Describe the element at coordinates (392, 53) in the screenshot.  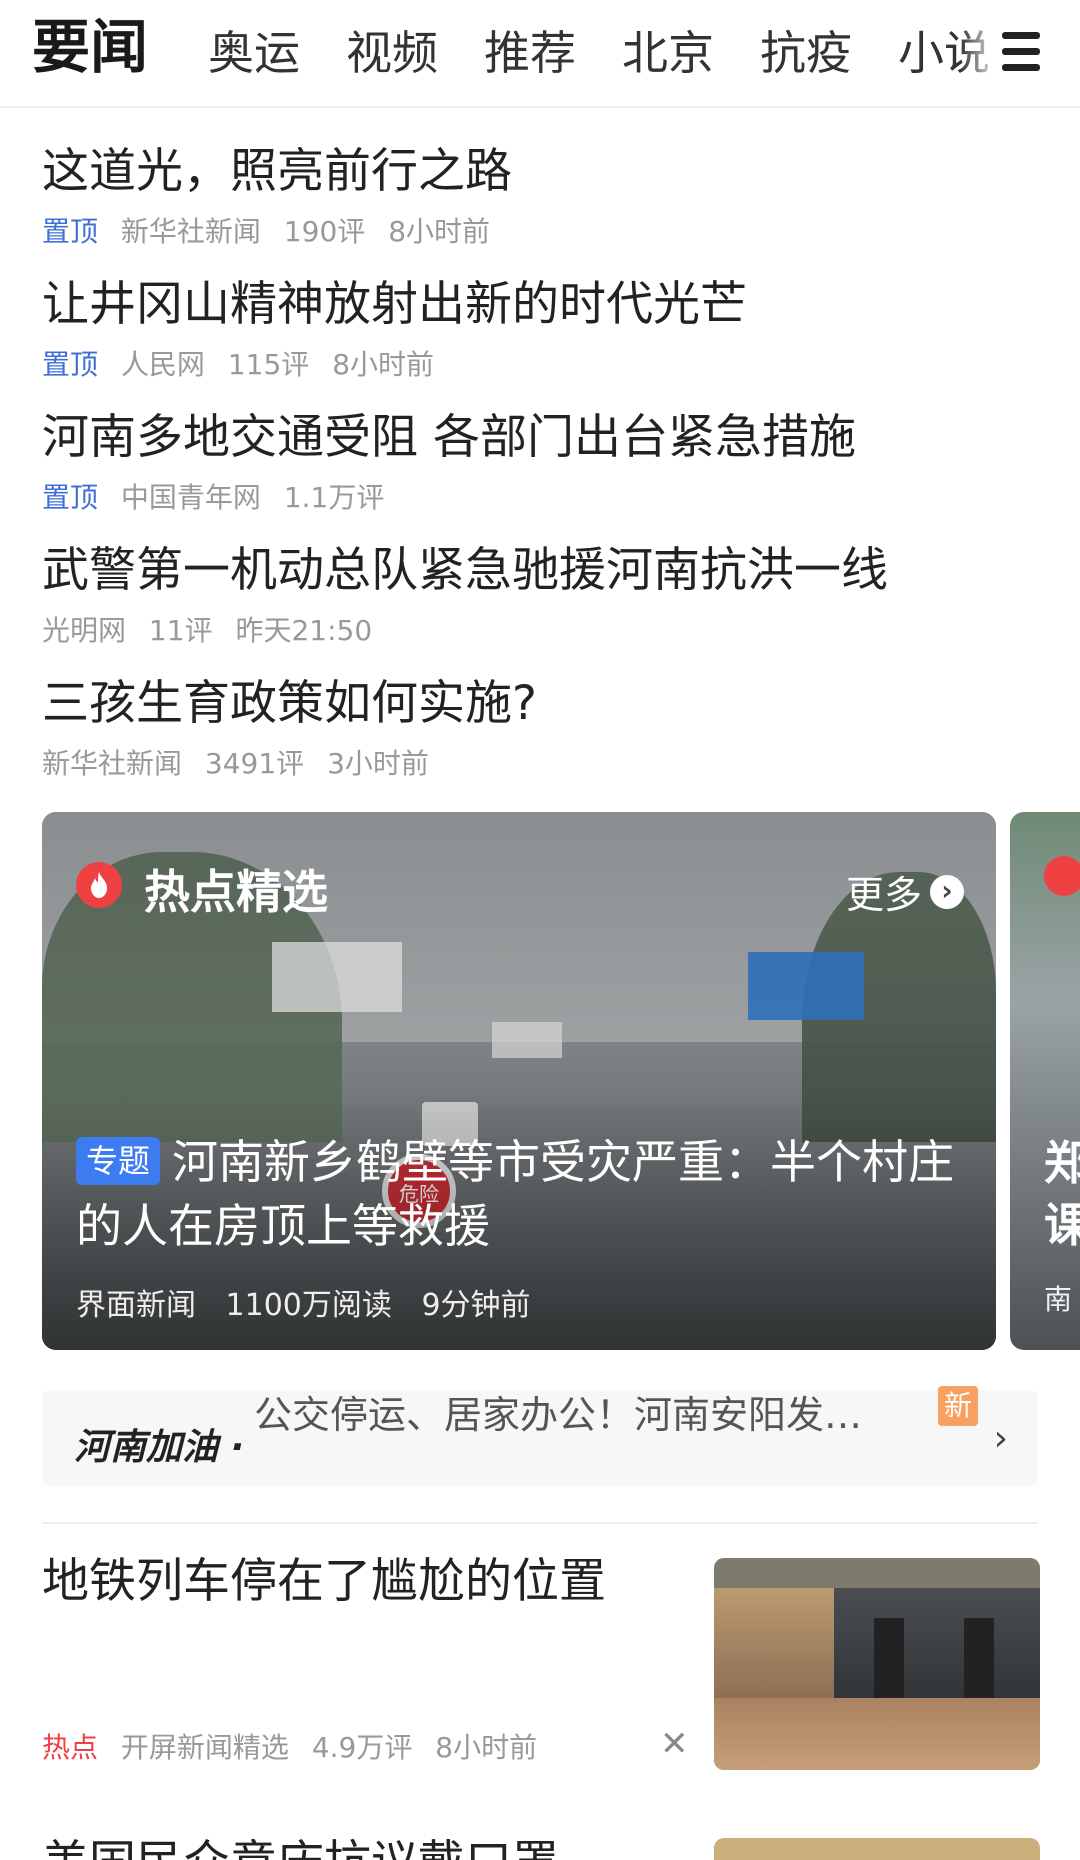
I see `tab-shipin: 视频` at that location.